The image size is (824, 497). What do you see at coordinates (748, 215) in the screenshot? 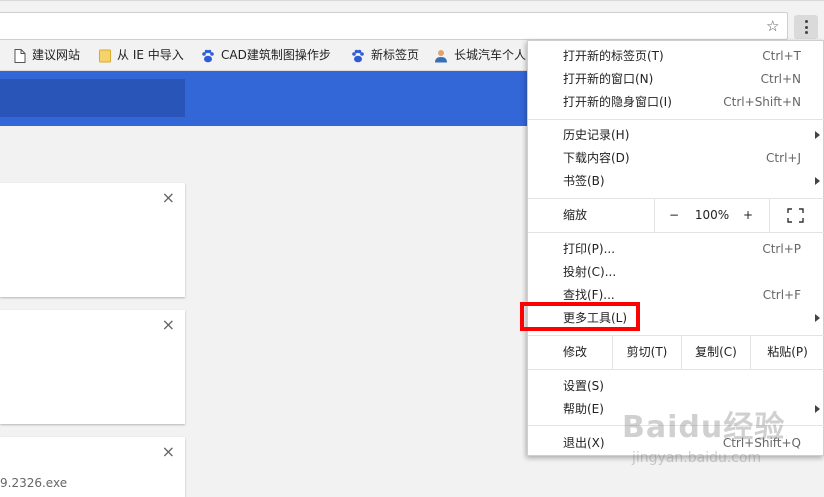
I see `zoom-in-button: +` at bounding box center [748, 215].